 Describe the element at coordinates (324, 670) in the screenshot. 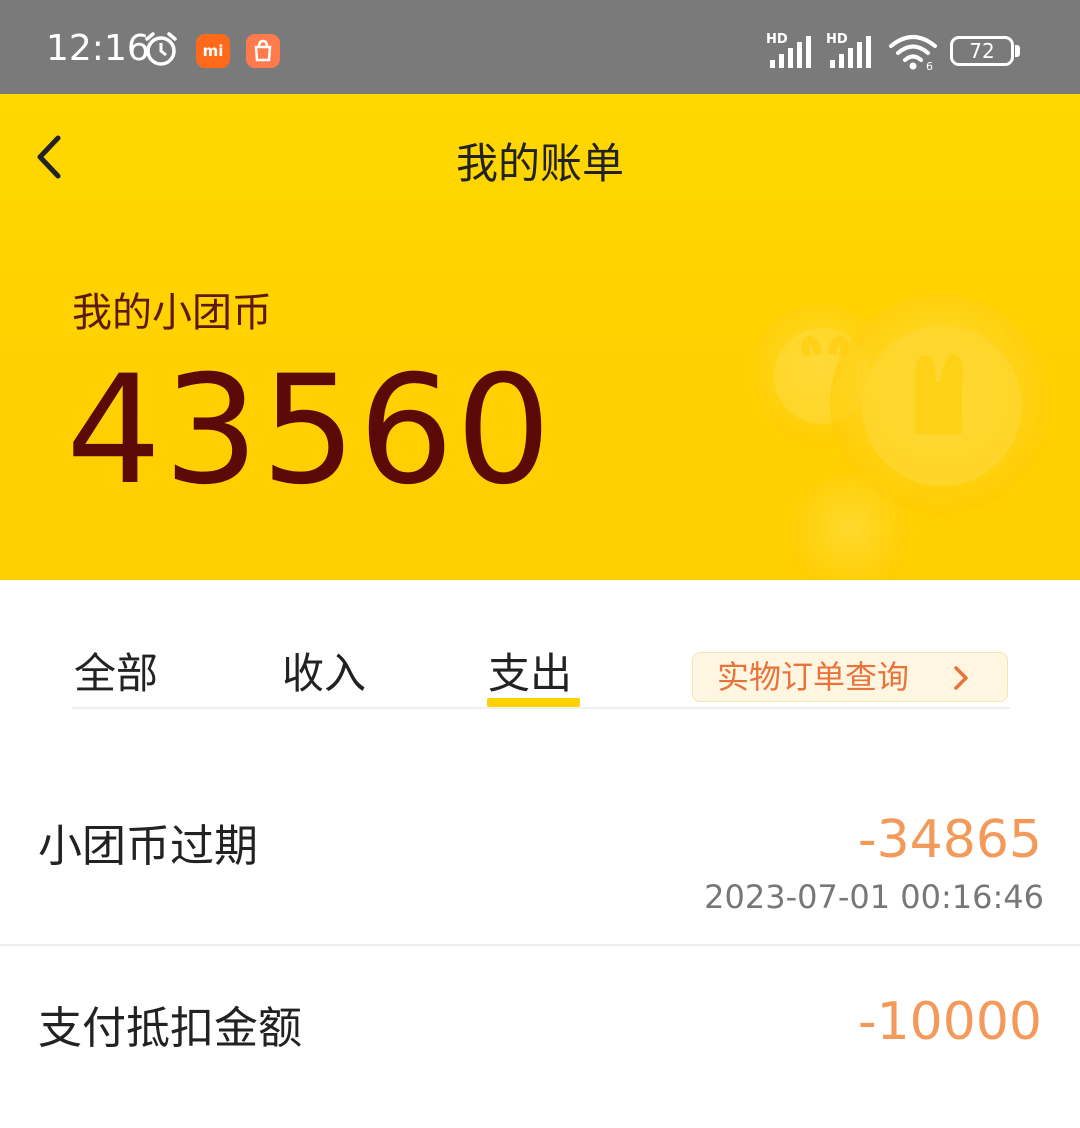

I see `tab-income: 收入` at that location.